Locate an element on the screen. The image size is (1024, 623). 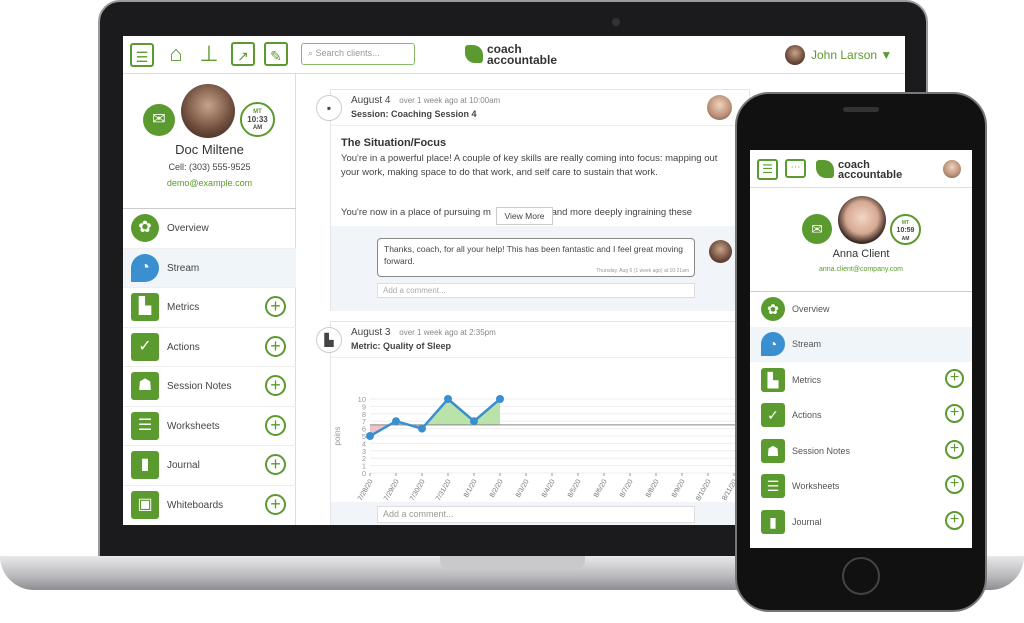
chat-icon: ⋯ is located at coordinates (795, 168).